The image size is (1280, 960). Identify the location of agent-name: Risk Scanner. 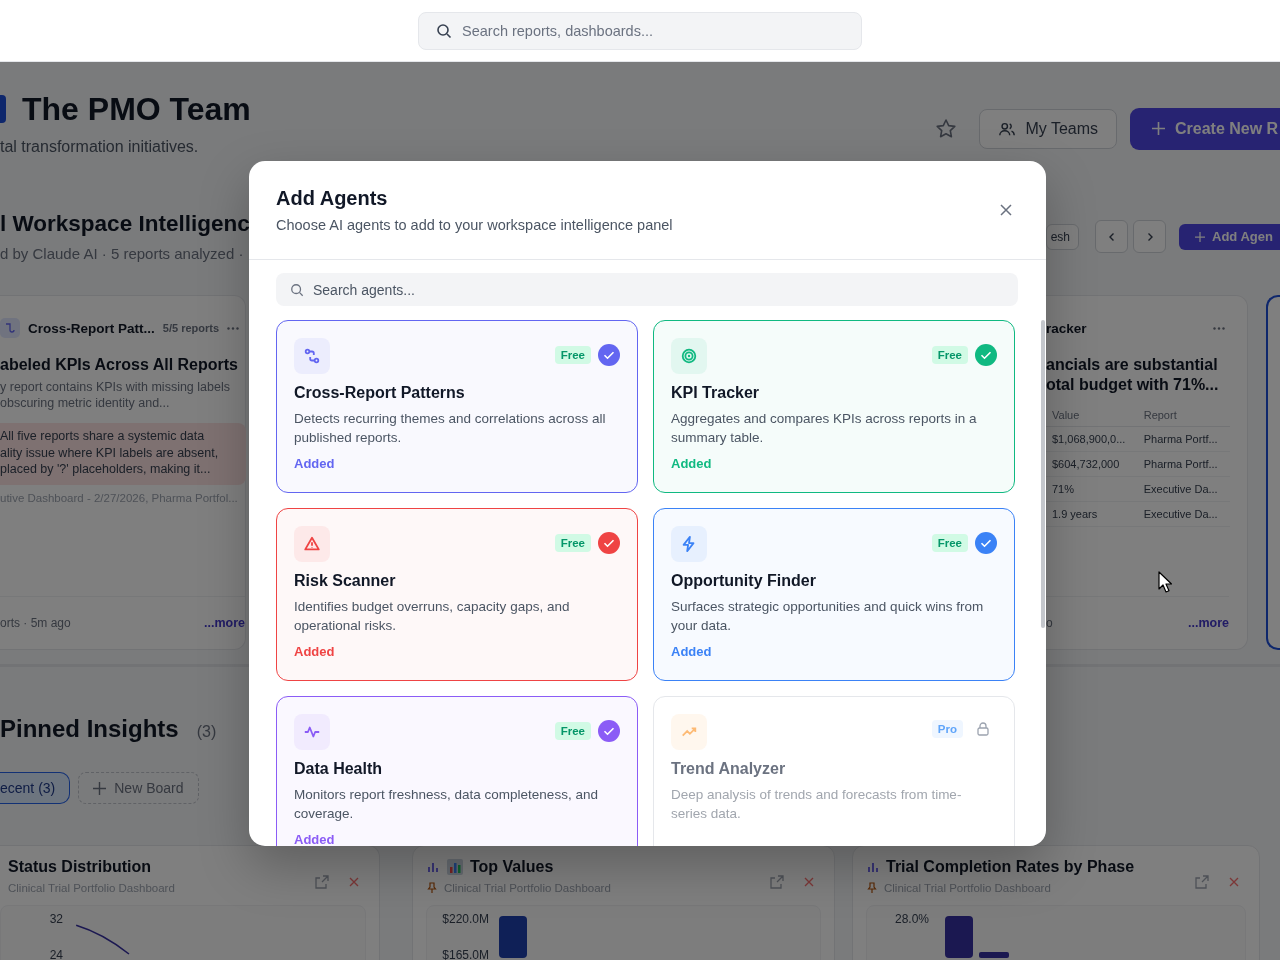
(345, 581).